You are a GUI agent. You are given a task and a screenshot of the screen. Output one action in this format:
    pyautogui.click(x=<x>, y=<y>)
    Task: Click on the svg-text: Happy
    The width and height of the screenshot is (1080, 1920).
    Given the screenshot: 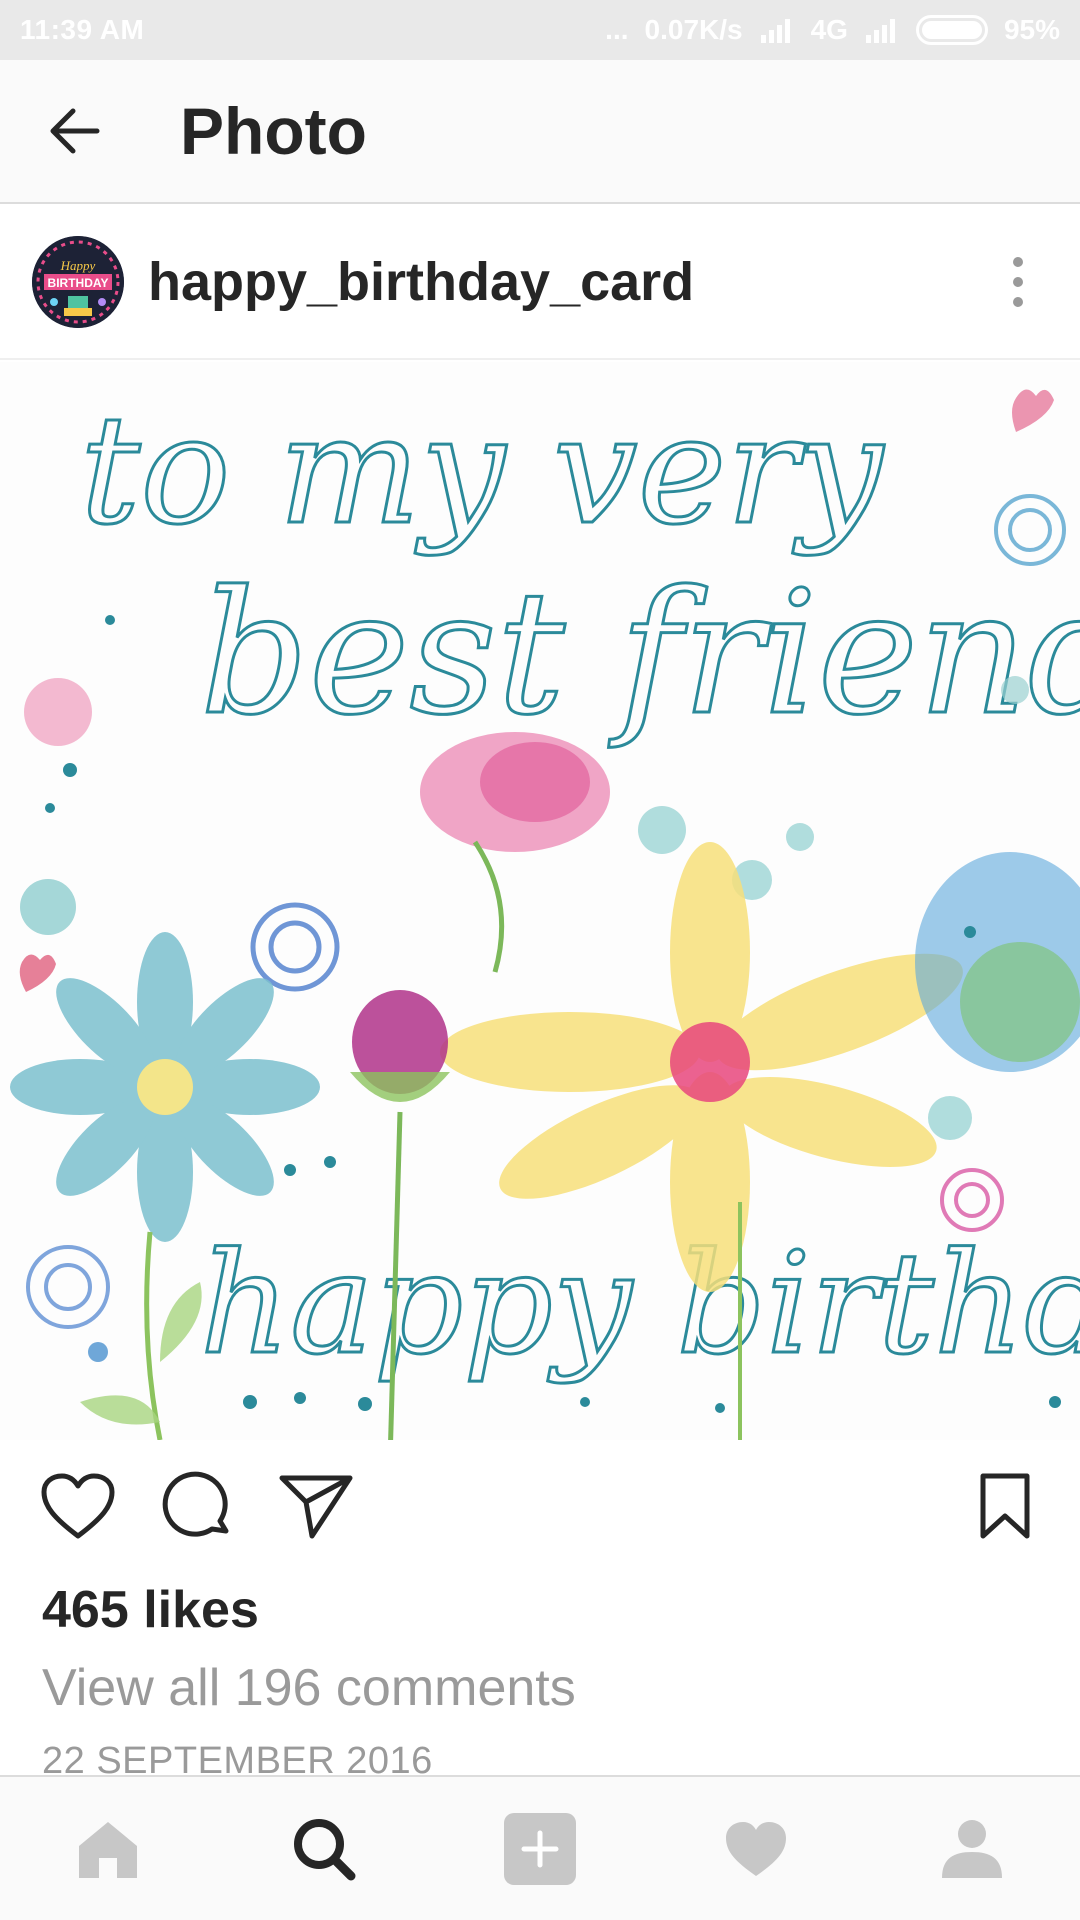 What is the action you would take?
    pyautogui.click(x=78, y=265)
    